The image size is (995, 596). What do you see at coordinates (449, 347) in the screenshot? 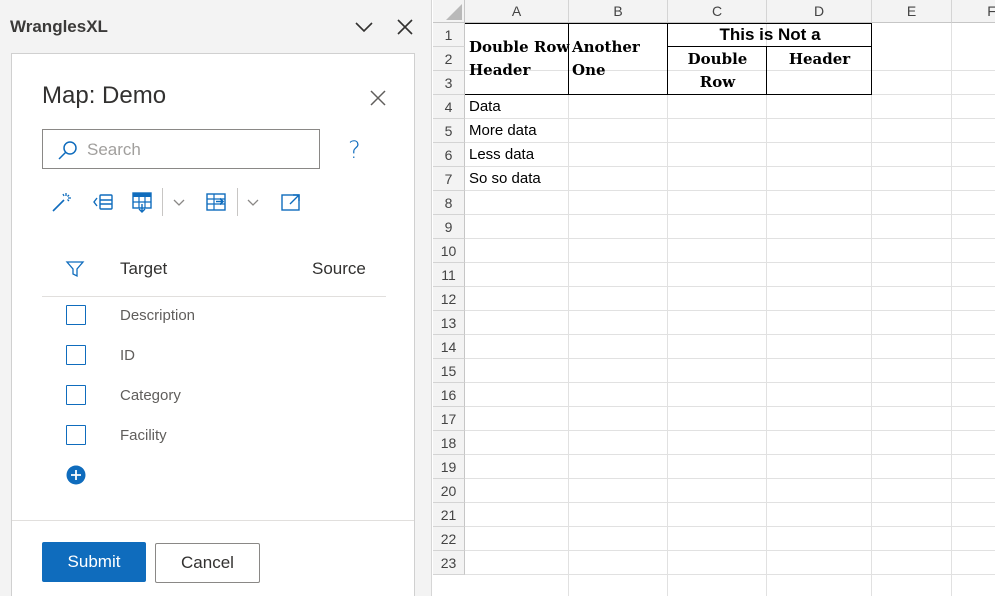
I see `row-header: 14` at bounding box center [449, 347].